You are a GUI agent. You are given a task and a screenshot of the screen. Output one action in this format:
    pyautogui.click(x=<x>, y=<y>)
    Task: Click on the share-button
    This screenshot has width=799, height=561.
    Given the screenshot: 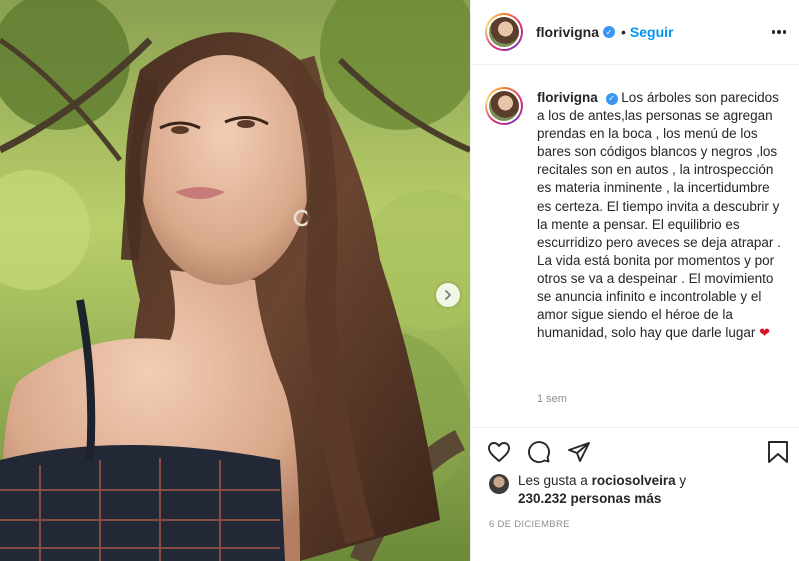 What is the action you would take?
    pyautogui.click(x=579, y=454)
    